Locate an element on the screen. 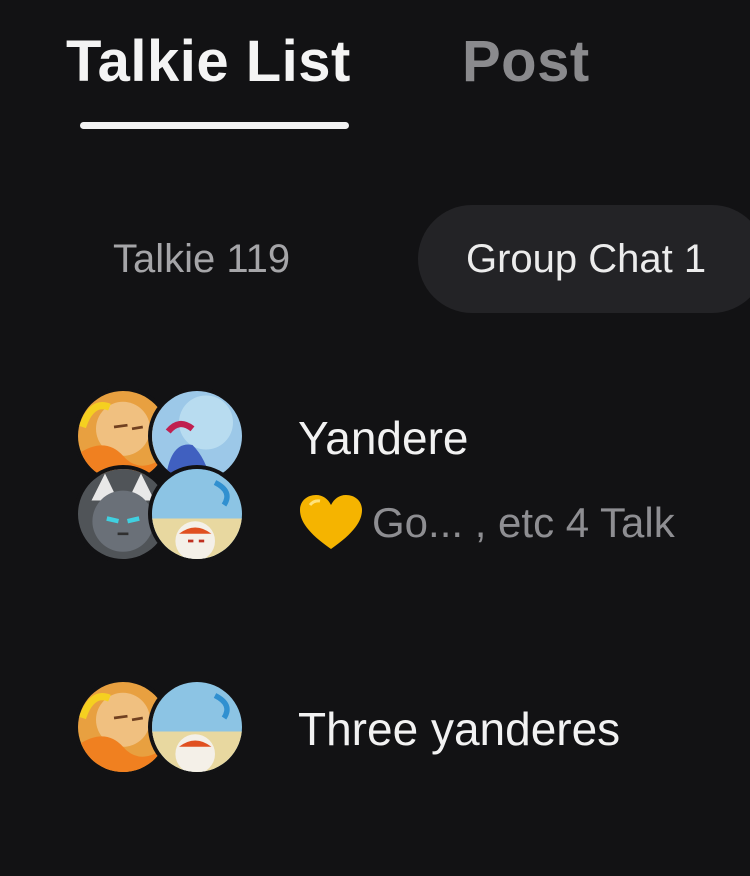 The image size is (750, 876). filter-chip-row: Talkie 119 Group Chat 1 is located at coordinates (375, 261).